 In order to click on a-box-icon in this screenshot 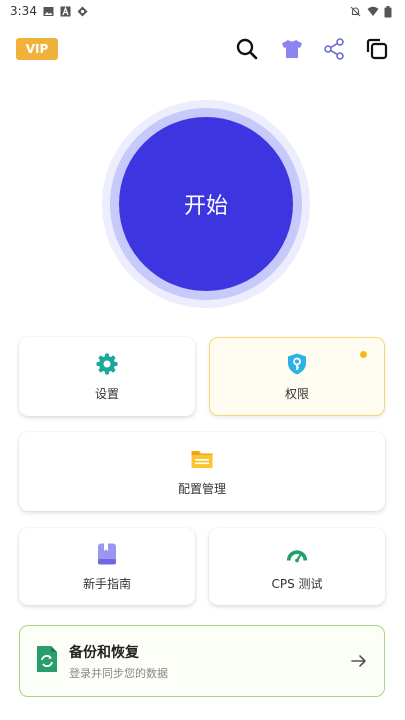, I will do `click(65, 11)`.